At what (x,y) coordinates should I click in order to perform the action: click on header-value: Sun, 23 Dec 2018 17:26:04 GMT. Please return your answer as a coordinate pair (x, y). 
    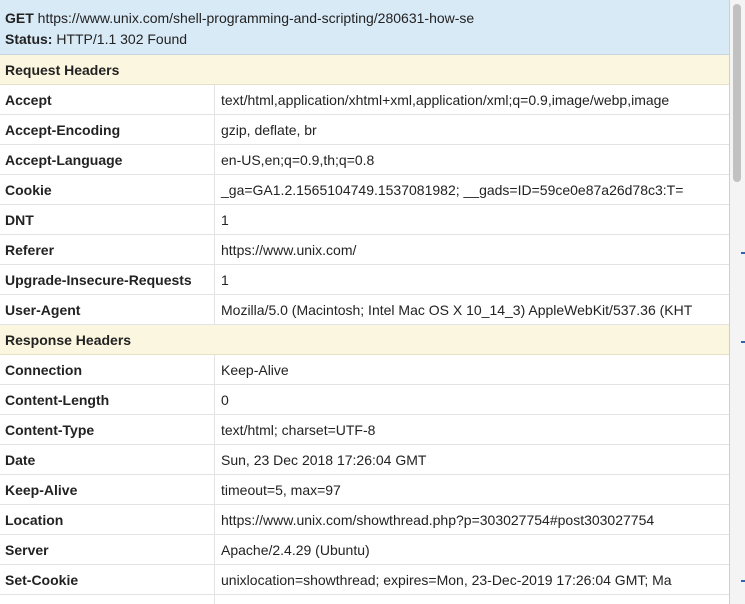
    Looking at the image, I should click on (324, 460).